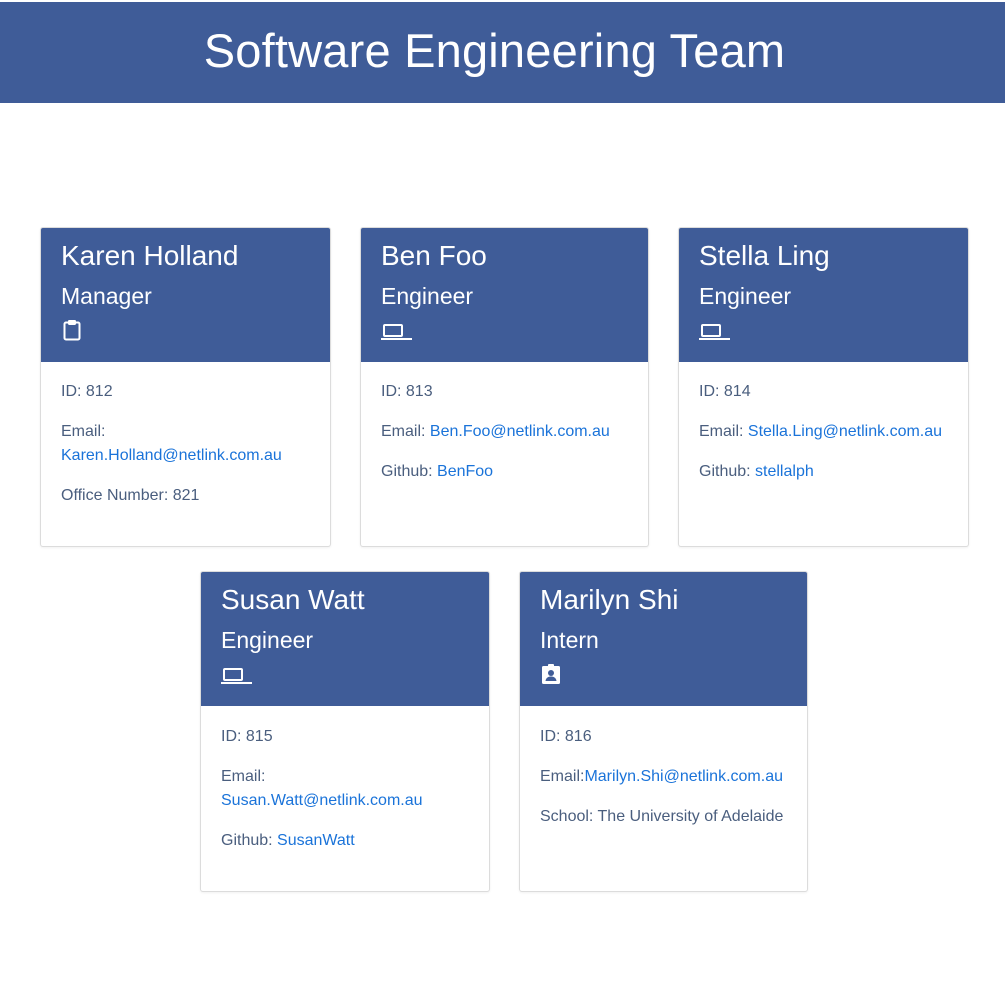  I want to click on employee-name: Marilyn Shi, so click(609, 599).